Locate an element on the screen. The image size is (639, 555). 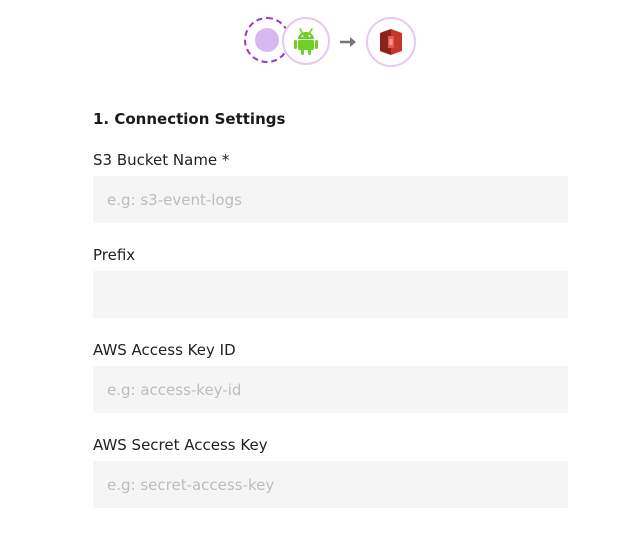
prefix-label: Prefix is located at coordinates (114, 255).